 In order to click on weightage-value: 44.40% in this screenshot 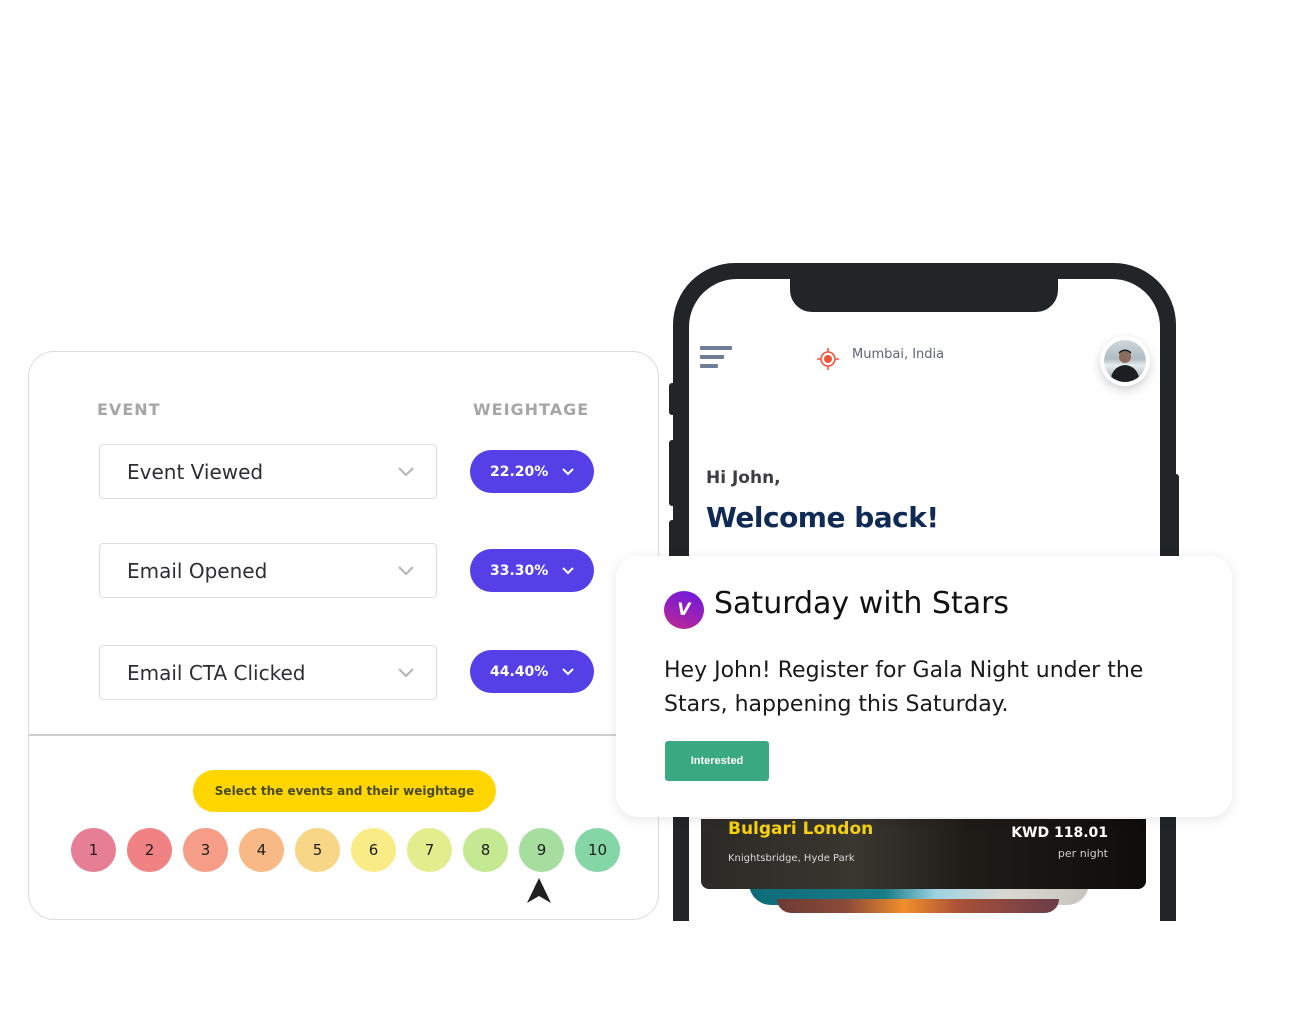, I will do `click(519, 671)`.